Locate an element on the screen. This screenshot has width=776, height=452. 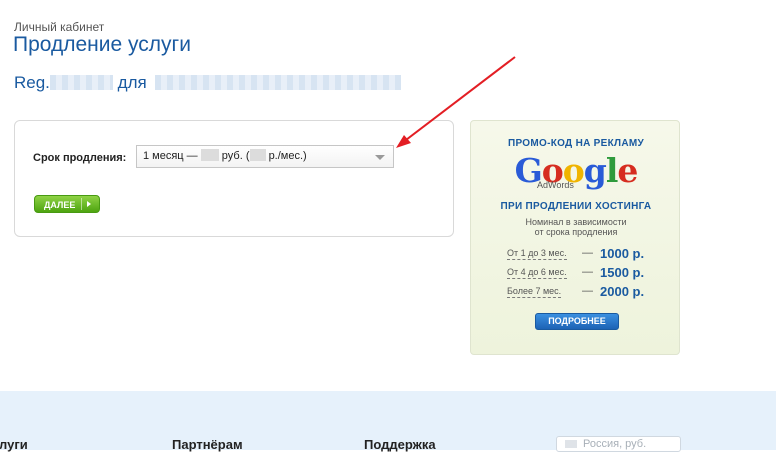
tier-amount-1: 1000 р. is located at coordinates (622, 253).